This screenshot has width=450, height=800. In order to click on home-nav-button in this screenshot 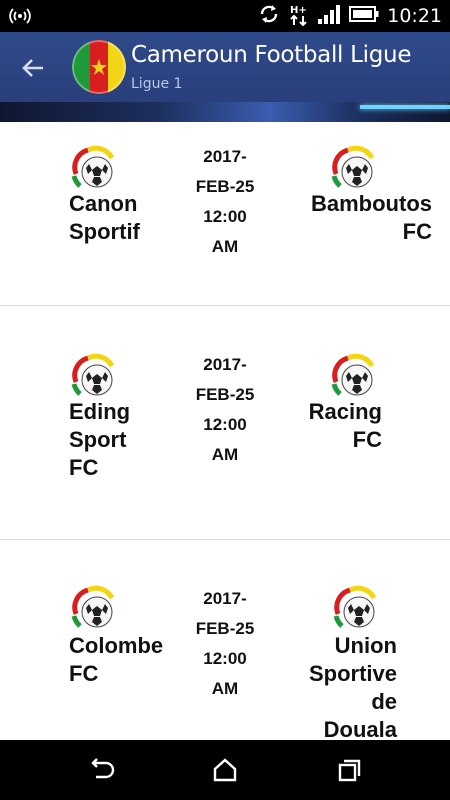, I will do `click(225, 770)`.